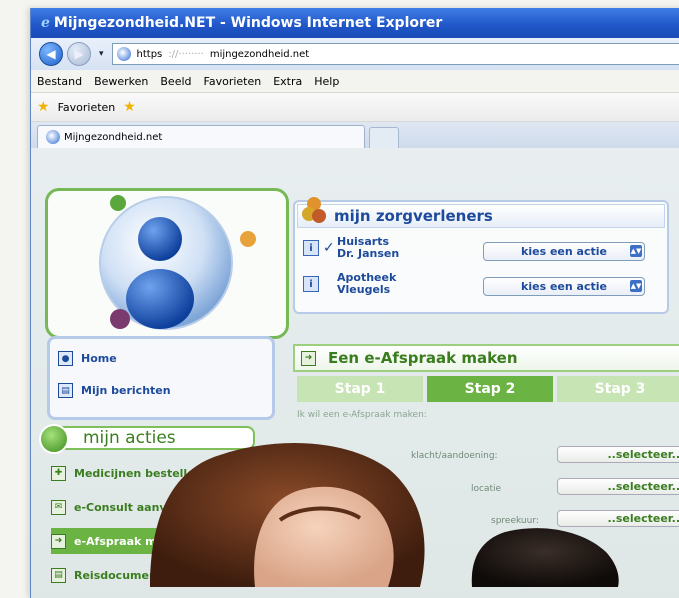  Describe the element at coordinates (123, 54) in the screenshot. I see `site-favicon-icon` at that location.